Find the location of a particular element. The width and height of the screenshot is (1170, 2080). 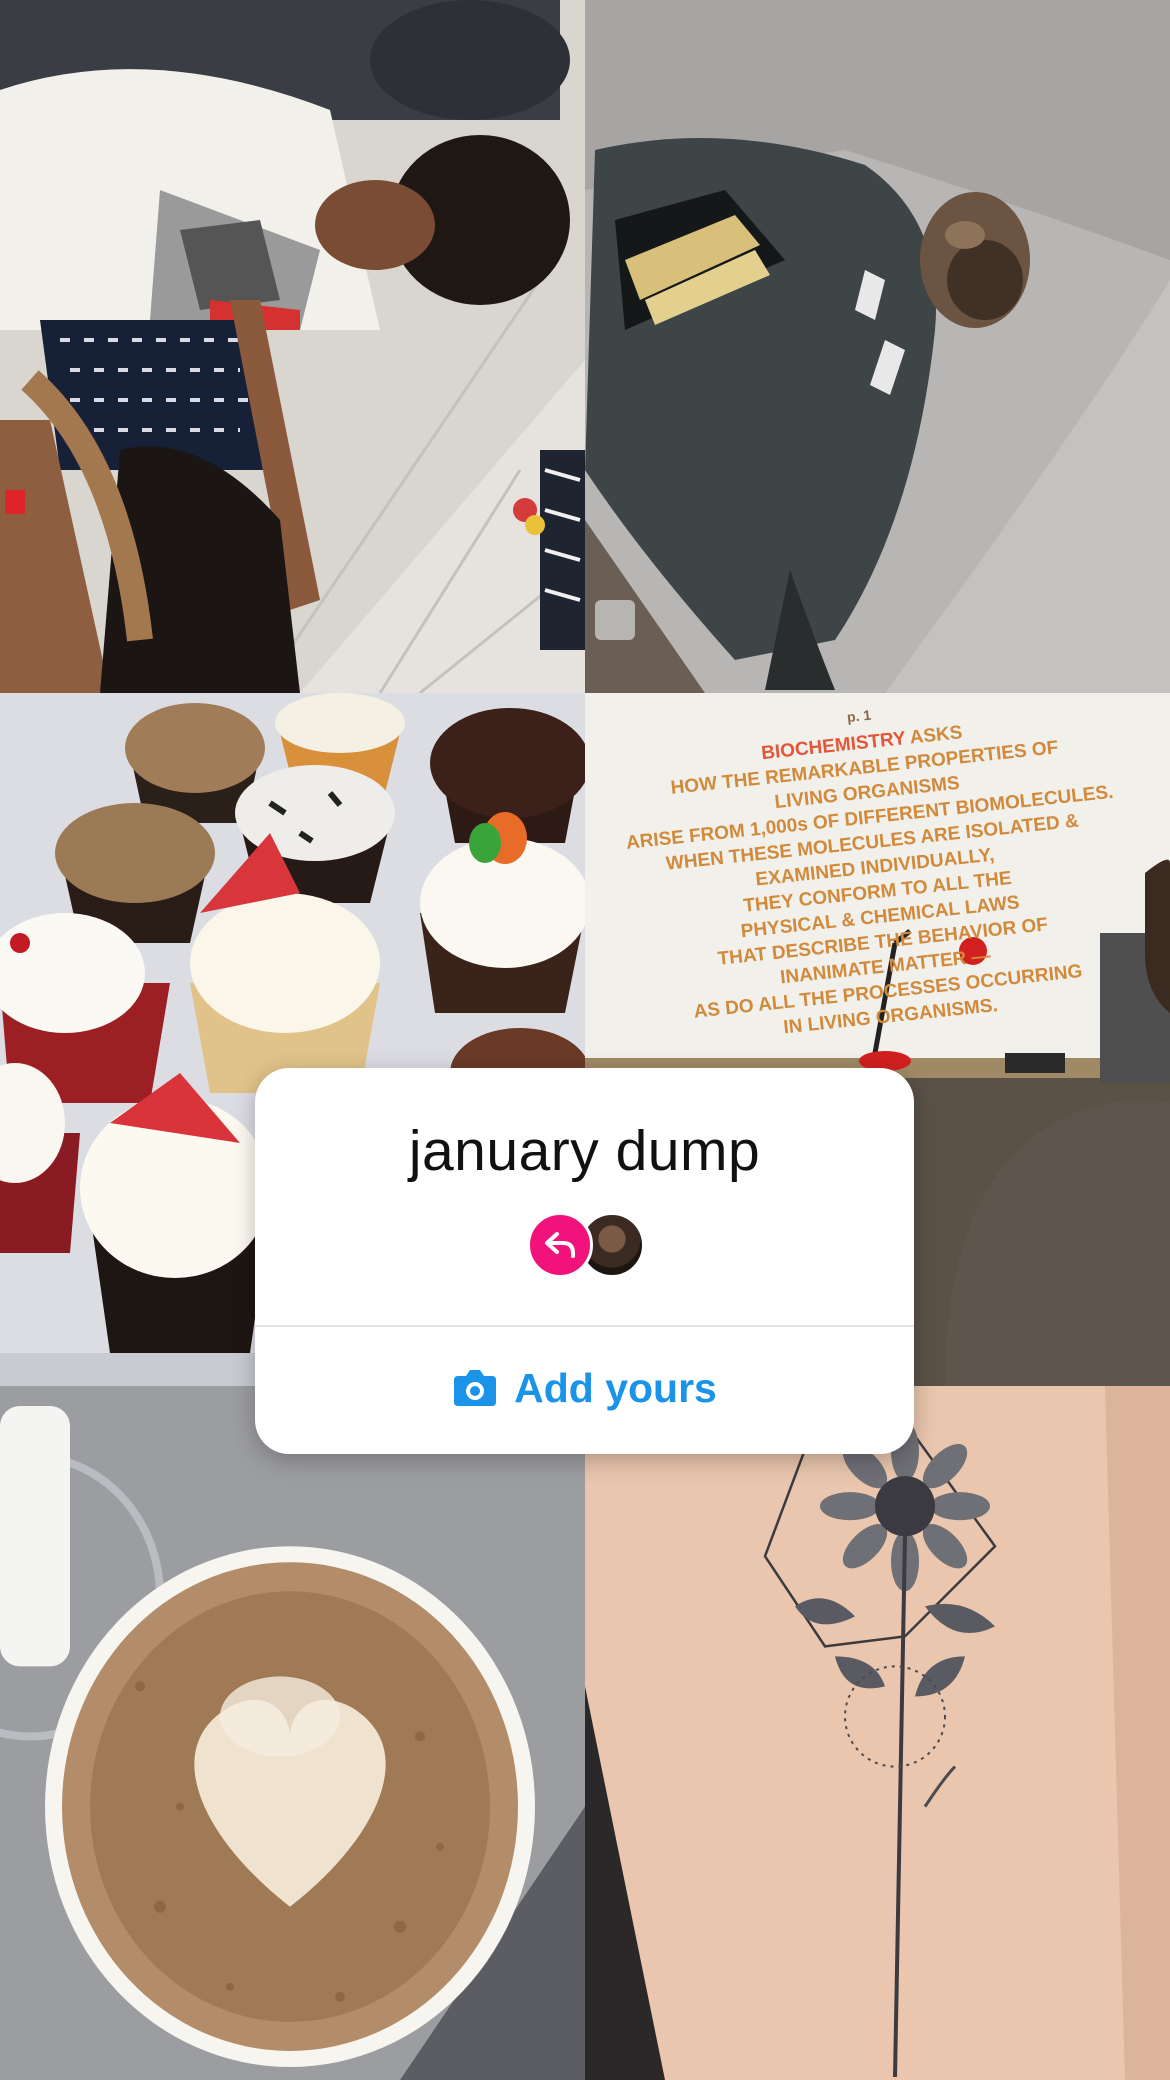

sticker-title: january dump is located at coordinates (584, 1151).